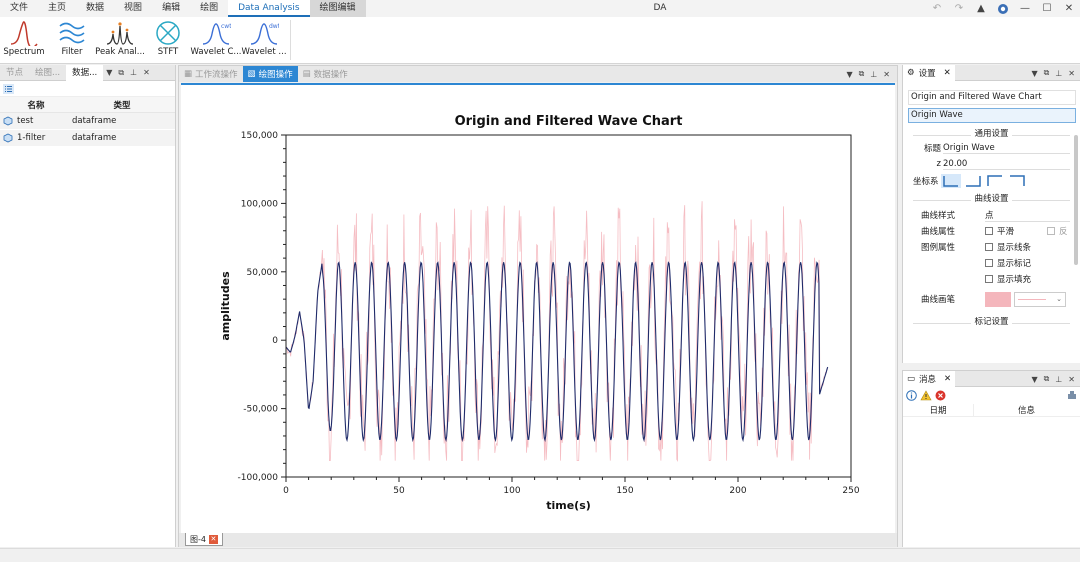 The height and width of the screenshot is (562, 1080). Describe the element at coordinates (204, 539) in the screenshot. I see `figure-tab: 图-4 ✕` at that location.